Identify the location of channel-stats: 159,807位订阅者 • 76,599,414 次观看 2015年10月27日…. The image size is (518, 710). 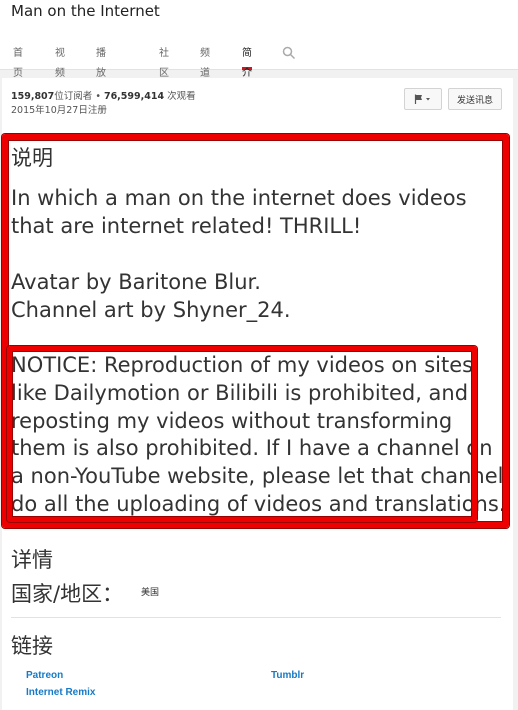
(103, 104).